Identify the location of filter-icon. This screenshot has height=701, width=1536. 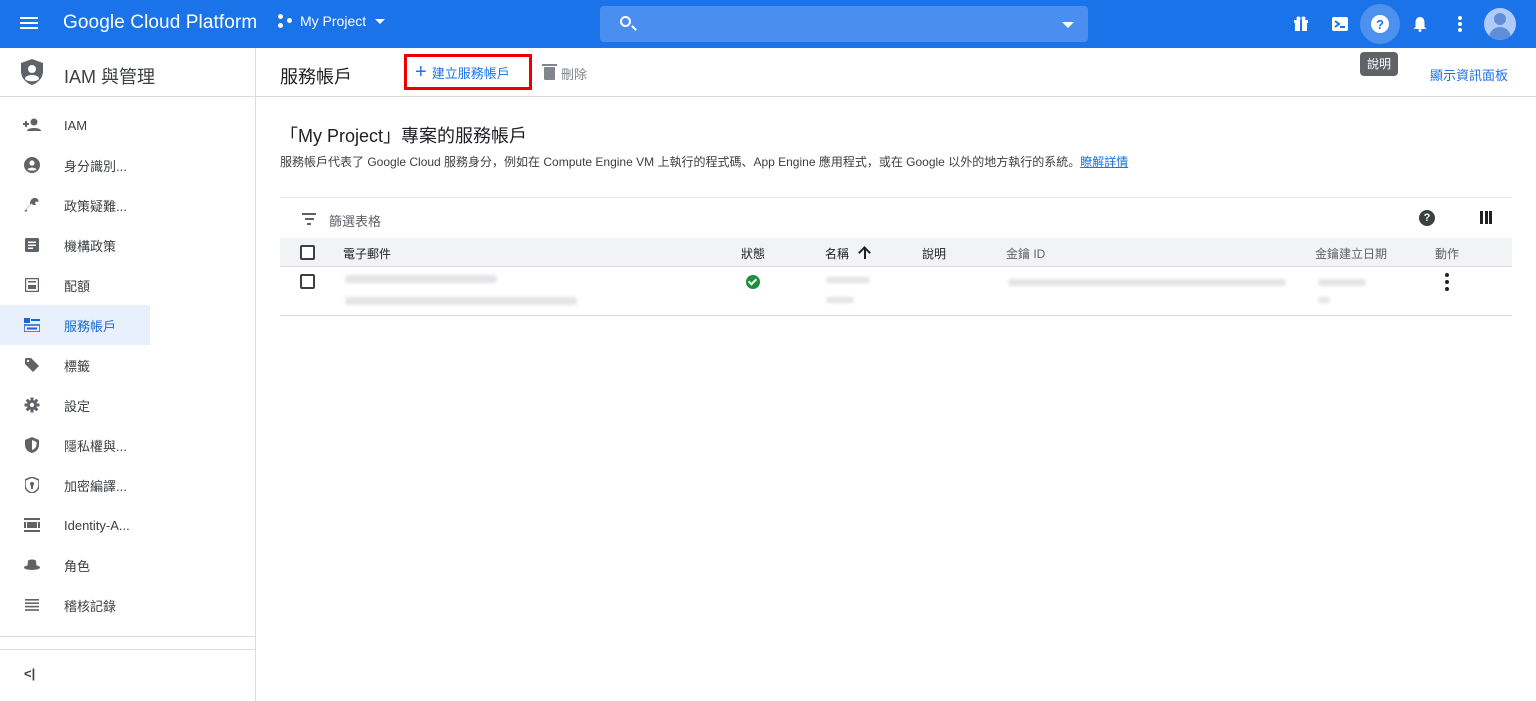
(309, 219).